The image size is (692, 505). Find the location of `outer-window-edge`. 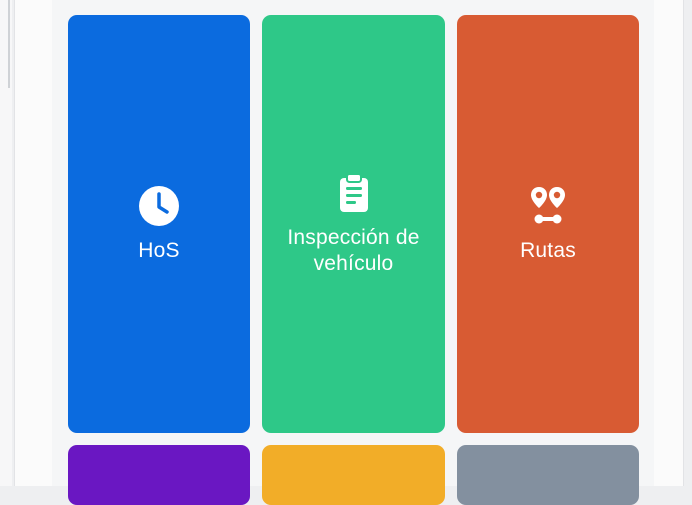

outer-window-edge is located at coordinates (6, 243).